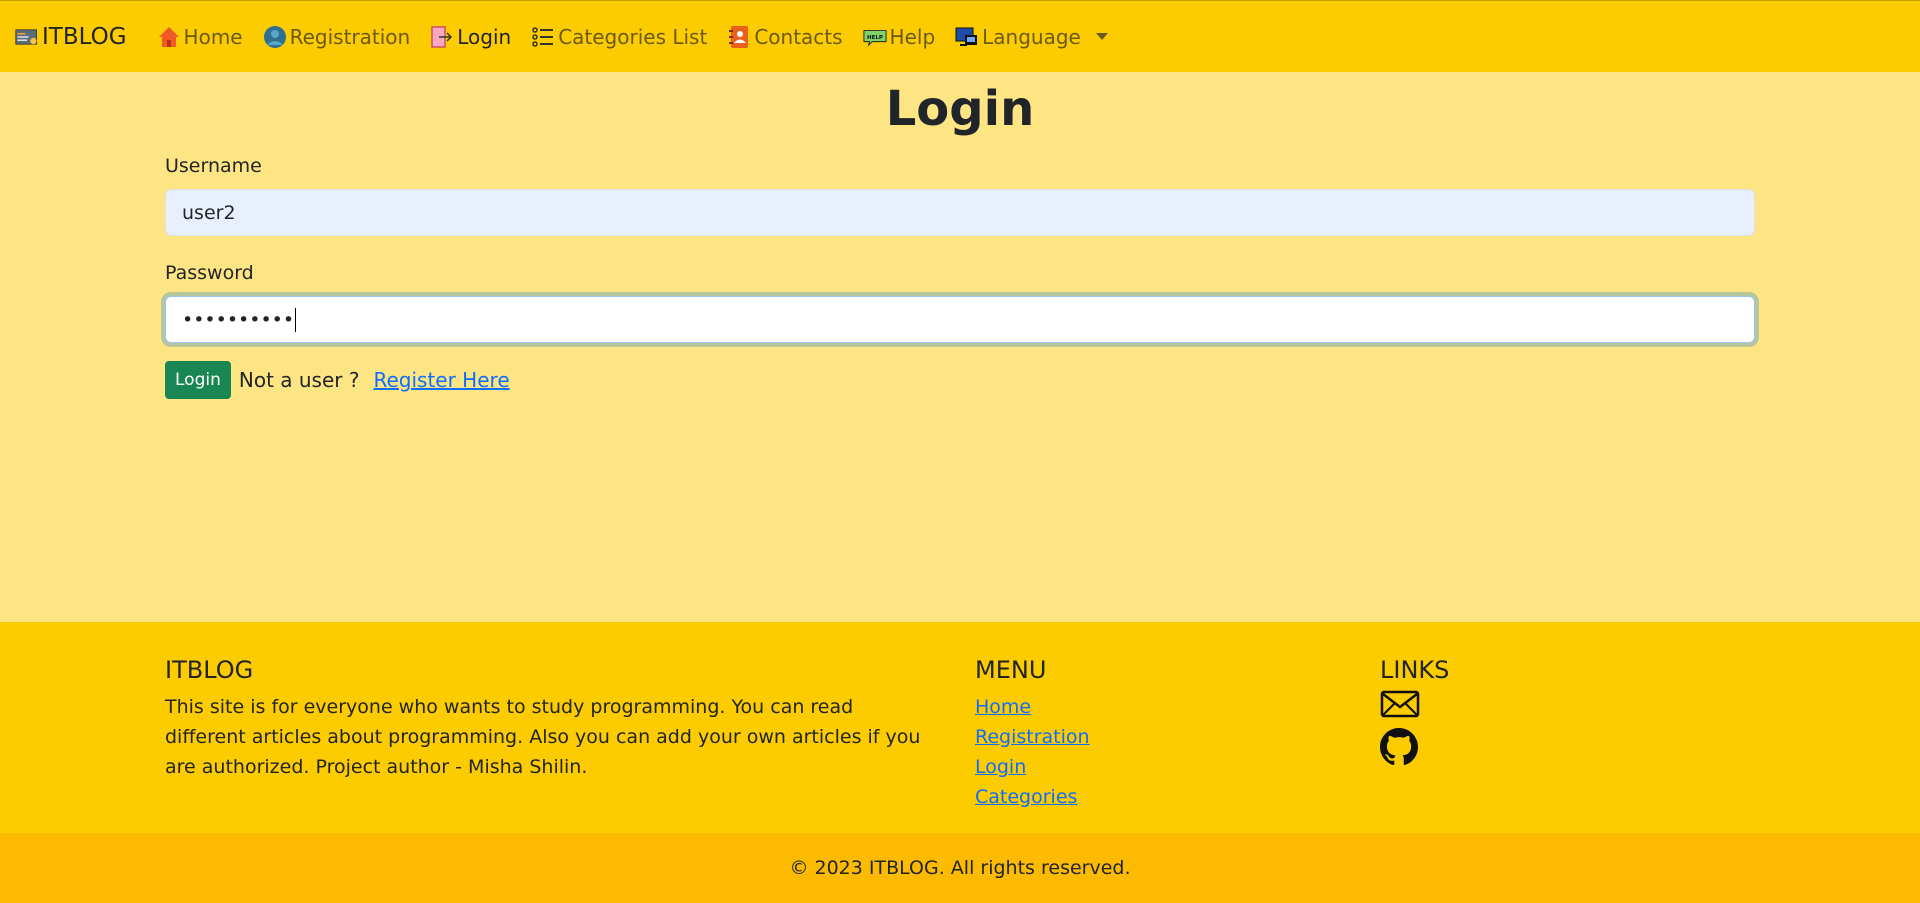  Describe the element at coordinates (960, 212) in the screenshot. I see `username-input: user2` at that location.